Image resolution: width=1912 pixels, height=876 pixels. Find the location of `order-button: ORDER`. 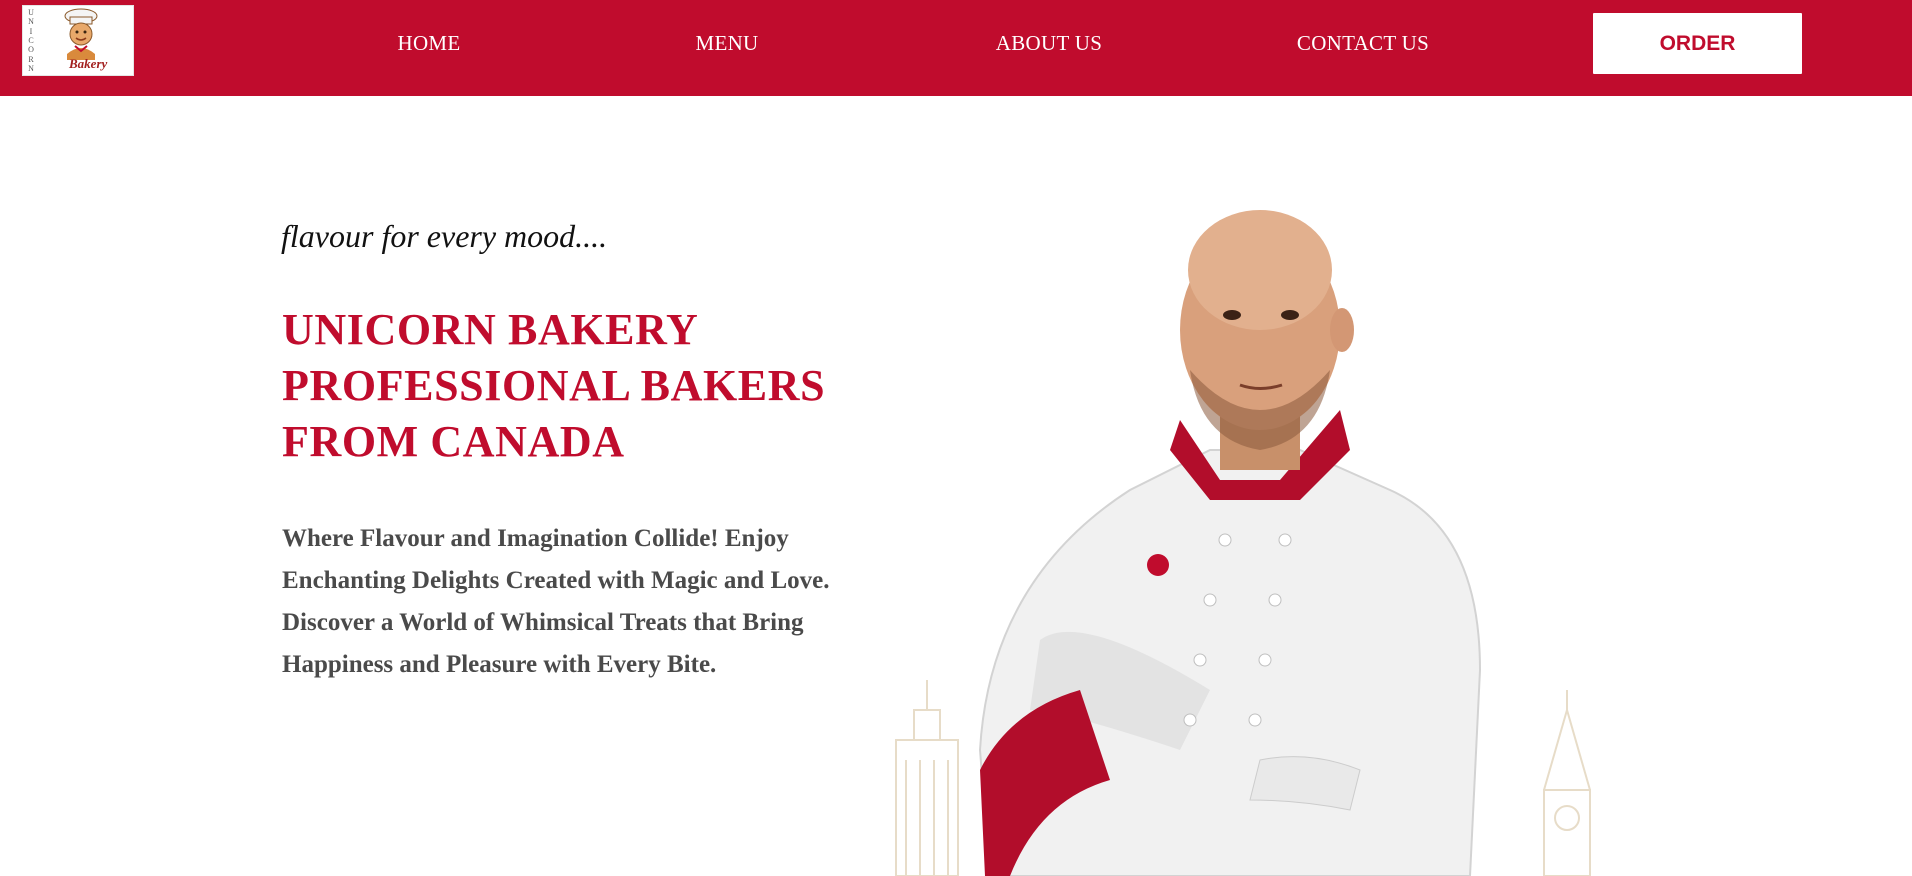

order-button: ORDER is located at coordinates (1697, 43).